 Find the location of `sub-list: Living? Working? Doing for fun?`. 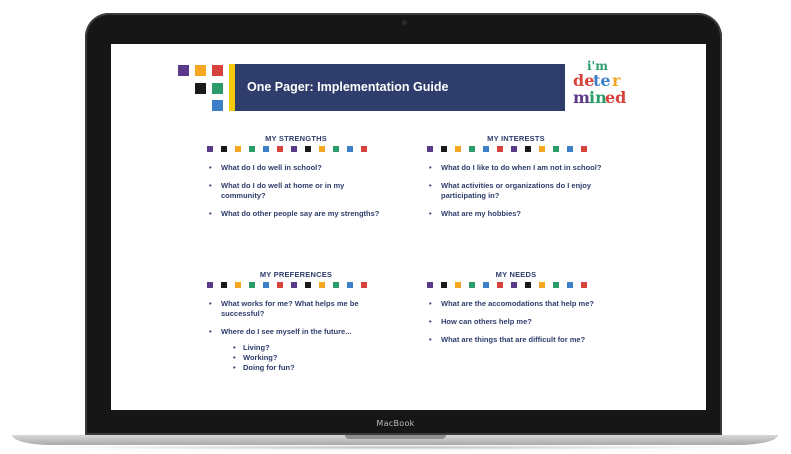

sub-list: Living? Working? Doing for fun? is located at coordinates (296, 358).